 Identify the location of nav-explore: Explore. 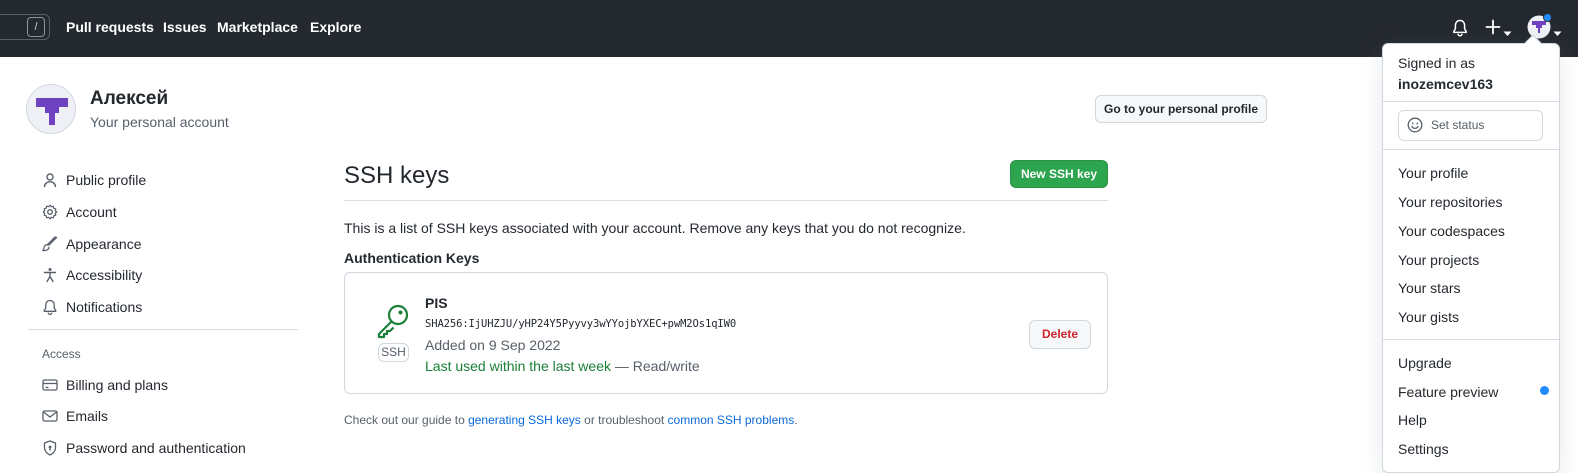
(335, 27).